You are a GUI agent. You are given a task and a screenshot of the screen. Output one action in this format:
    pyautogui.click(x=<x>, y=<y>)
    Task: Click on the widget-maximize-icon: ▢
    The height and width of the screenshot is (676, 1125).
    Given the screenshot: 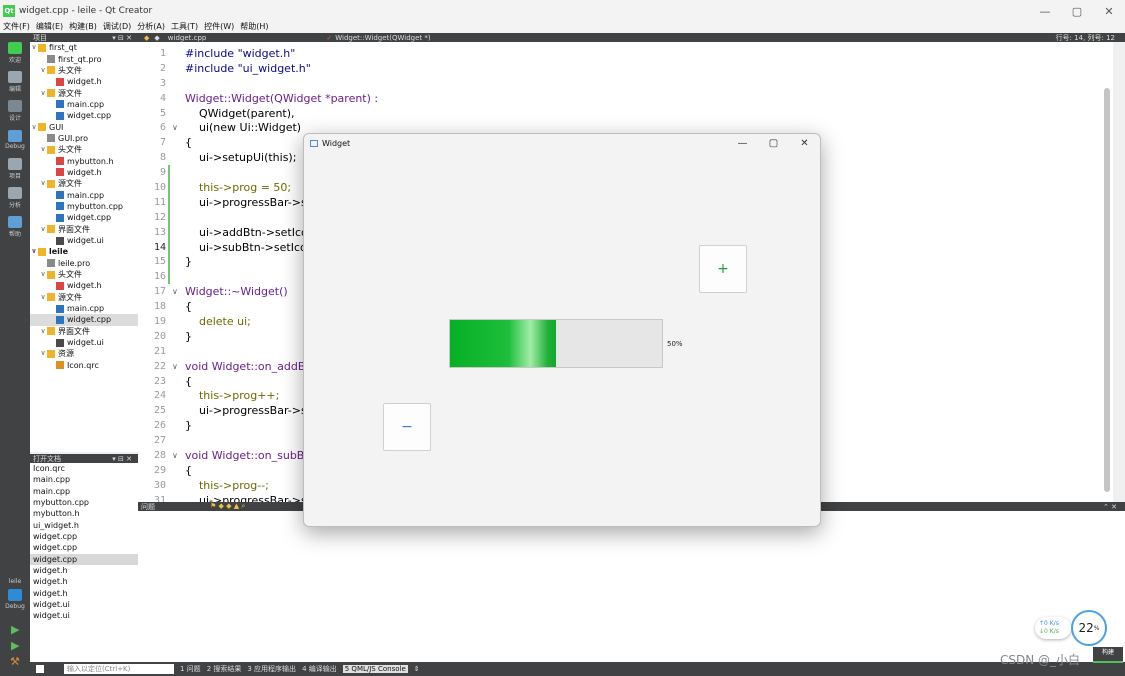 What is the action you would take?
    pyautogui.click(x=773, y=143)
    